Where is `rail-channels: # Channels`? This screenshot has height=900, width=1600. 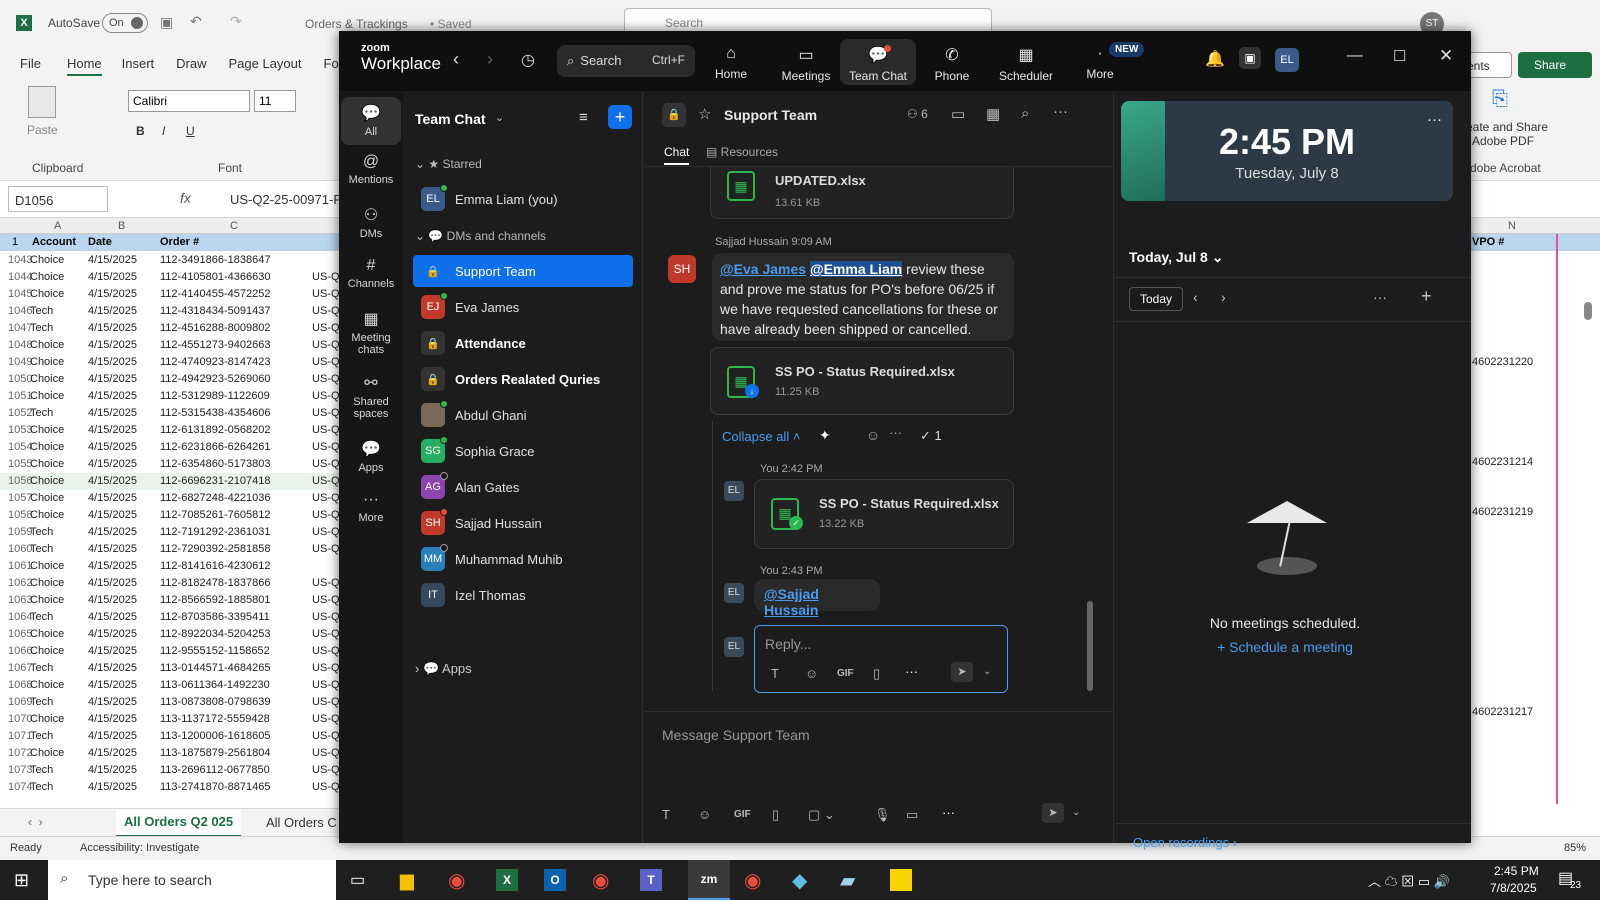 rail-channels: # Channels is located at coordinates (371, 273).